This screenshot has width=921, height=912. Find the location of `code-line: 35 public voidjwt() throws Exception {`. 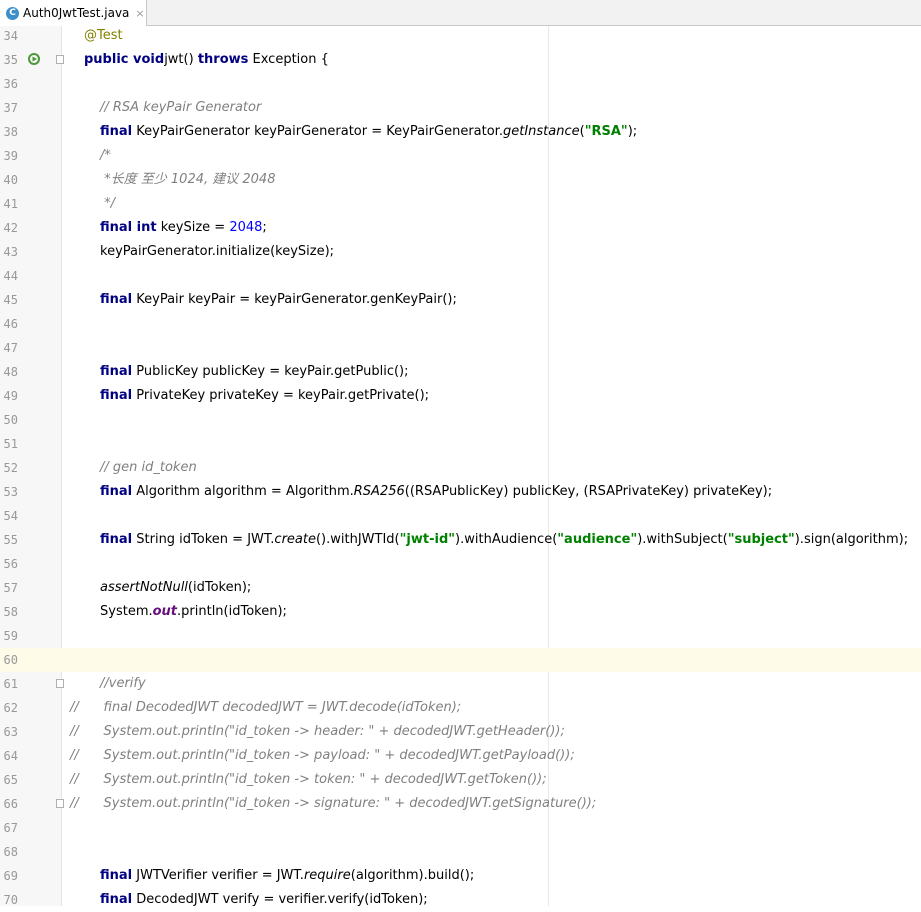

code-line: 35 public voidjwt() throws Exception { is located at coordinates (460, 60).